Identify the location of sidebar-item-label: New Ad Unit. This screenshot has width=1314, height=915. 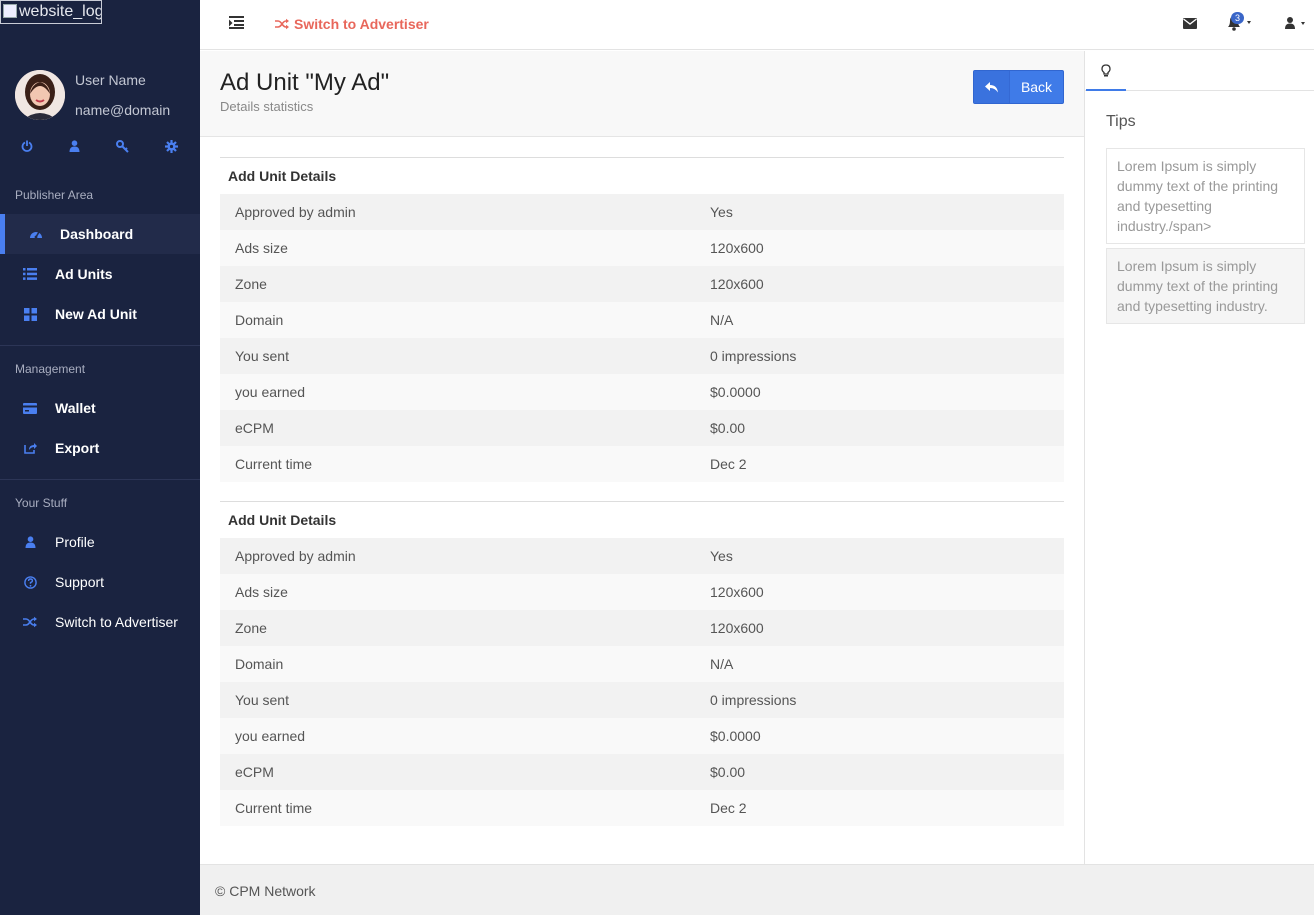
(96, 314).